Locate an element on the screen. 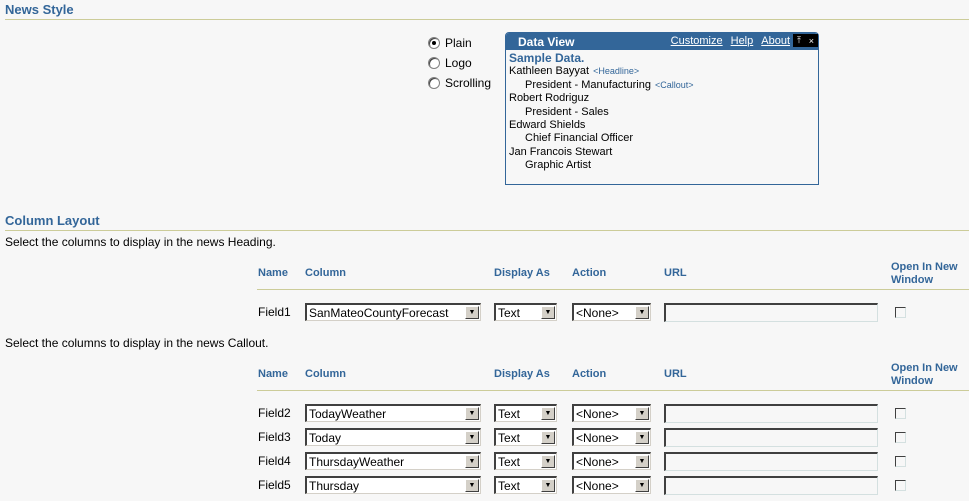 This screenshot has width=969, height=501. column-select: ThursdayWeather ▼ is located at coordinates (393, 461).